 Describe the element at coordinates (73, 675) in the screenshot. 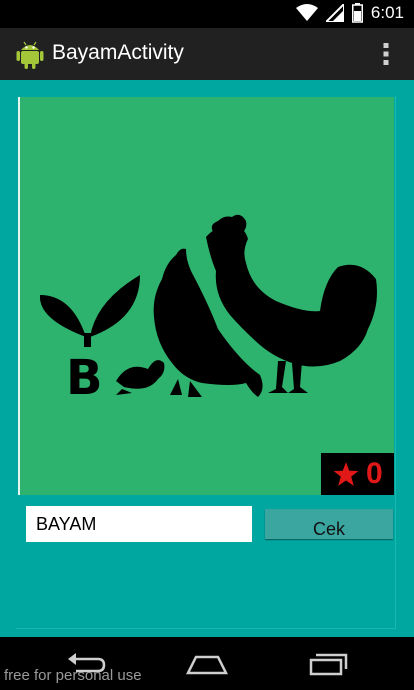

I see `watermark-text: free for personal use` at that location.